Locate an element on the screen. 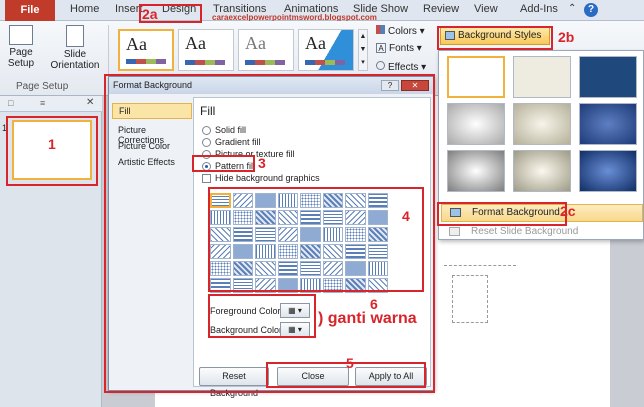 The height and width of the screenshot is (407, 644). gradient-fill-radio: Gradient fill is located at coordinates (231, 142).